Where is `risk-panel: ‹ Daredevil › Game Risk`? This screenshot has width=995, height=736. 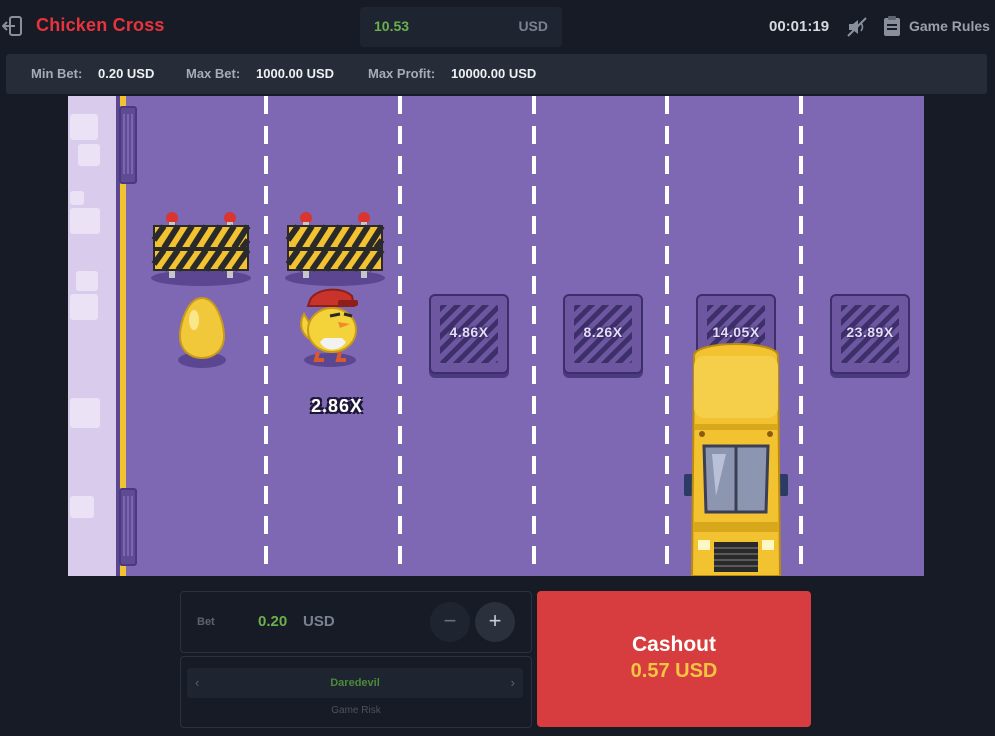
risk-panel: ‹ Daredevil › Game Risk is located at coordinates (356, 692).